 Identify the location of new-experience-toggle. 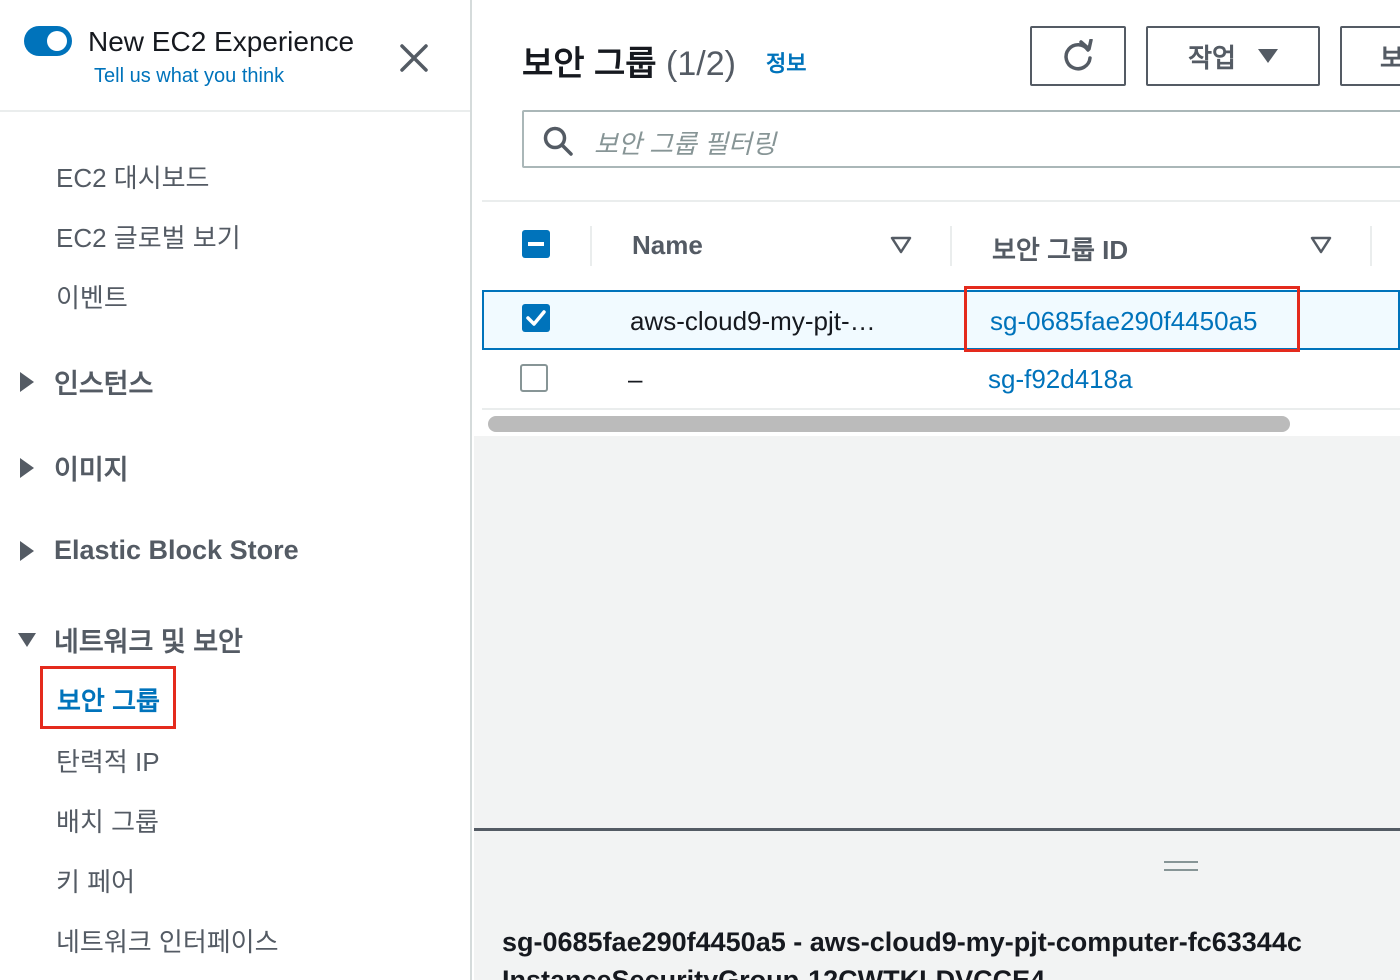
(48, 41).